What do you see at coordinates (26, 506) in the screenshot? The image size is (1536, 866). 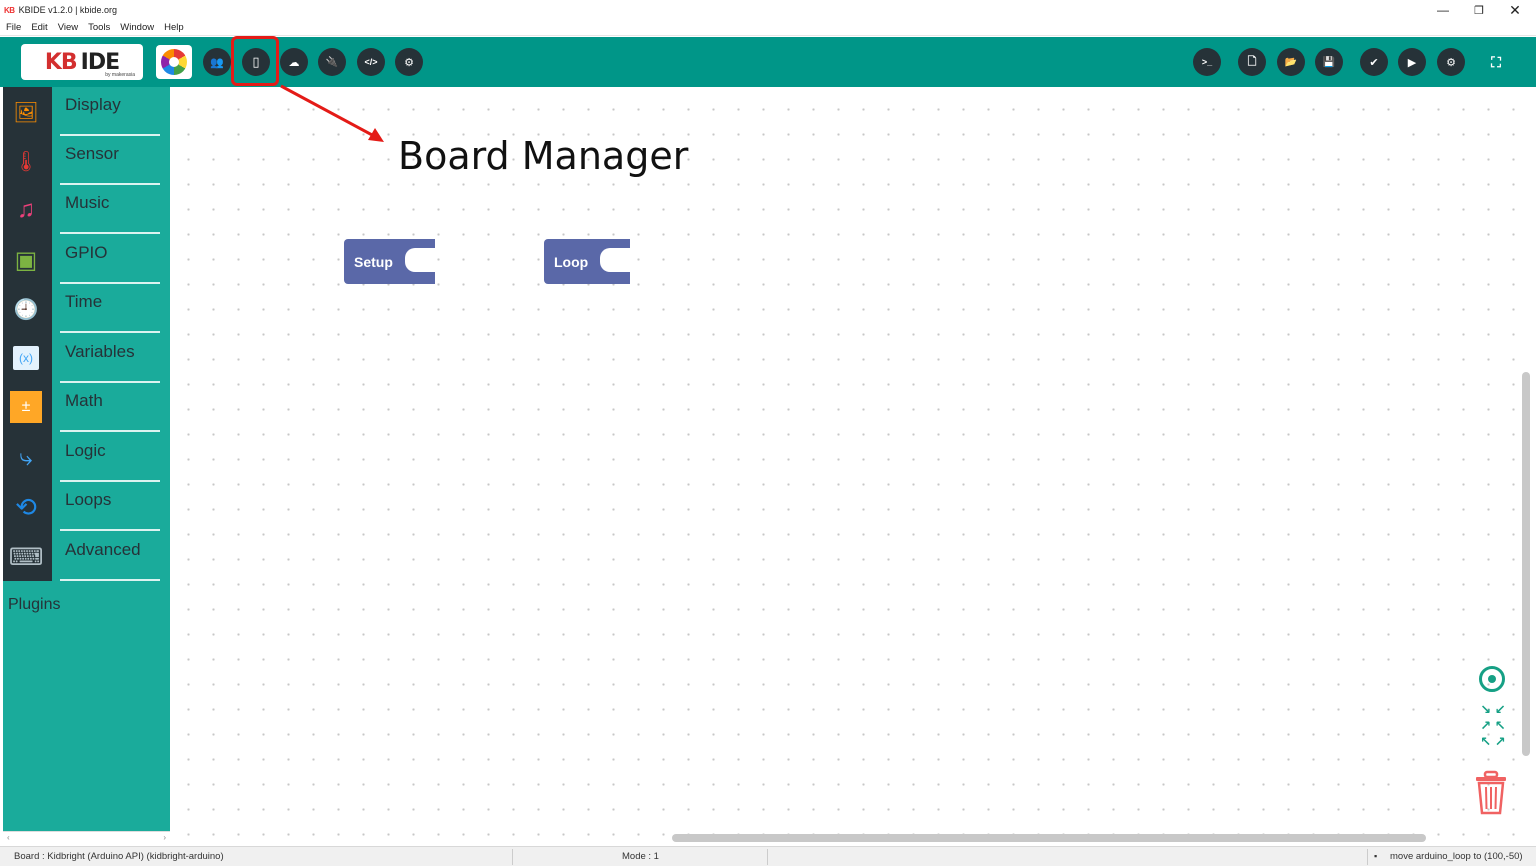 I see `loops-icon: ⟲` at bounding box center [26, 506].